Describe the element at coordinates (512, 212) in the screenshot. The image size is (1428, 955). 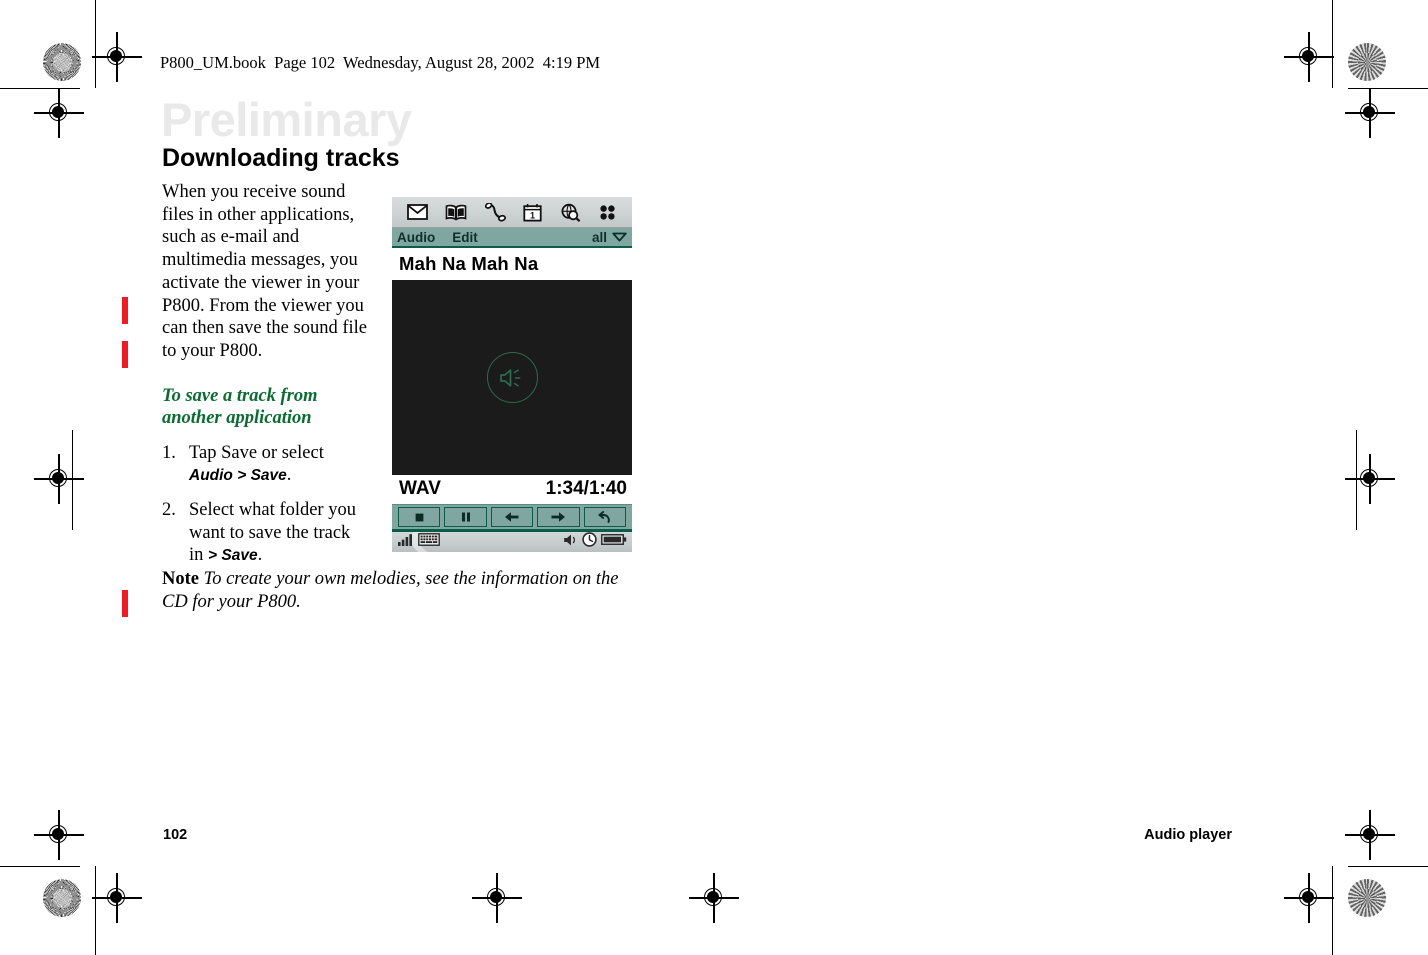
I see `device-app-icon-bar: 1` at that location.